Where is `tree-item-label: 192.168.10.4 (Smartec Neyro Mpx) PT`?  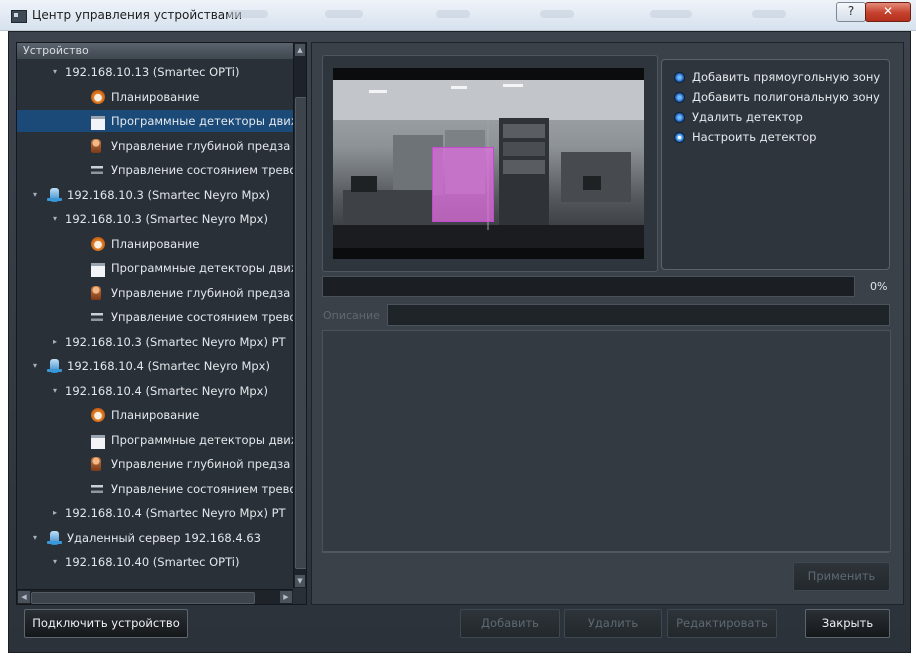 tree-item-label: 192.168.10.4 (Smartec Neyro Mpx) PT is located at coordinates (175, 513).